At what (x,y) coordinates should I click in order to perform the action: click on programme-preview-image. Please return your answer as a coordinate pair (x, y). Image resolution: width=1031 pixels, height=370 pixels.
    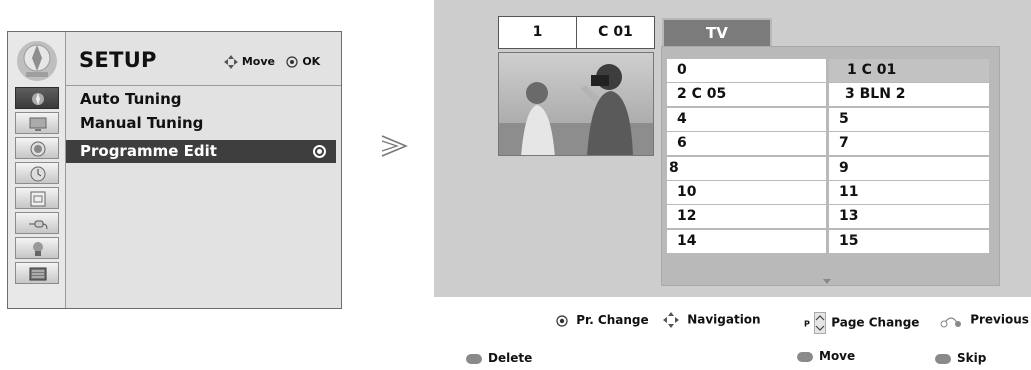
    Looking at the image, I should click on (576, 104).